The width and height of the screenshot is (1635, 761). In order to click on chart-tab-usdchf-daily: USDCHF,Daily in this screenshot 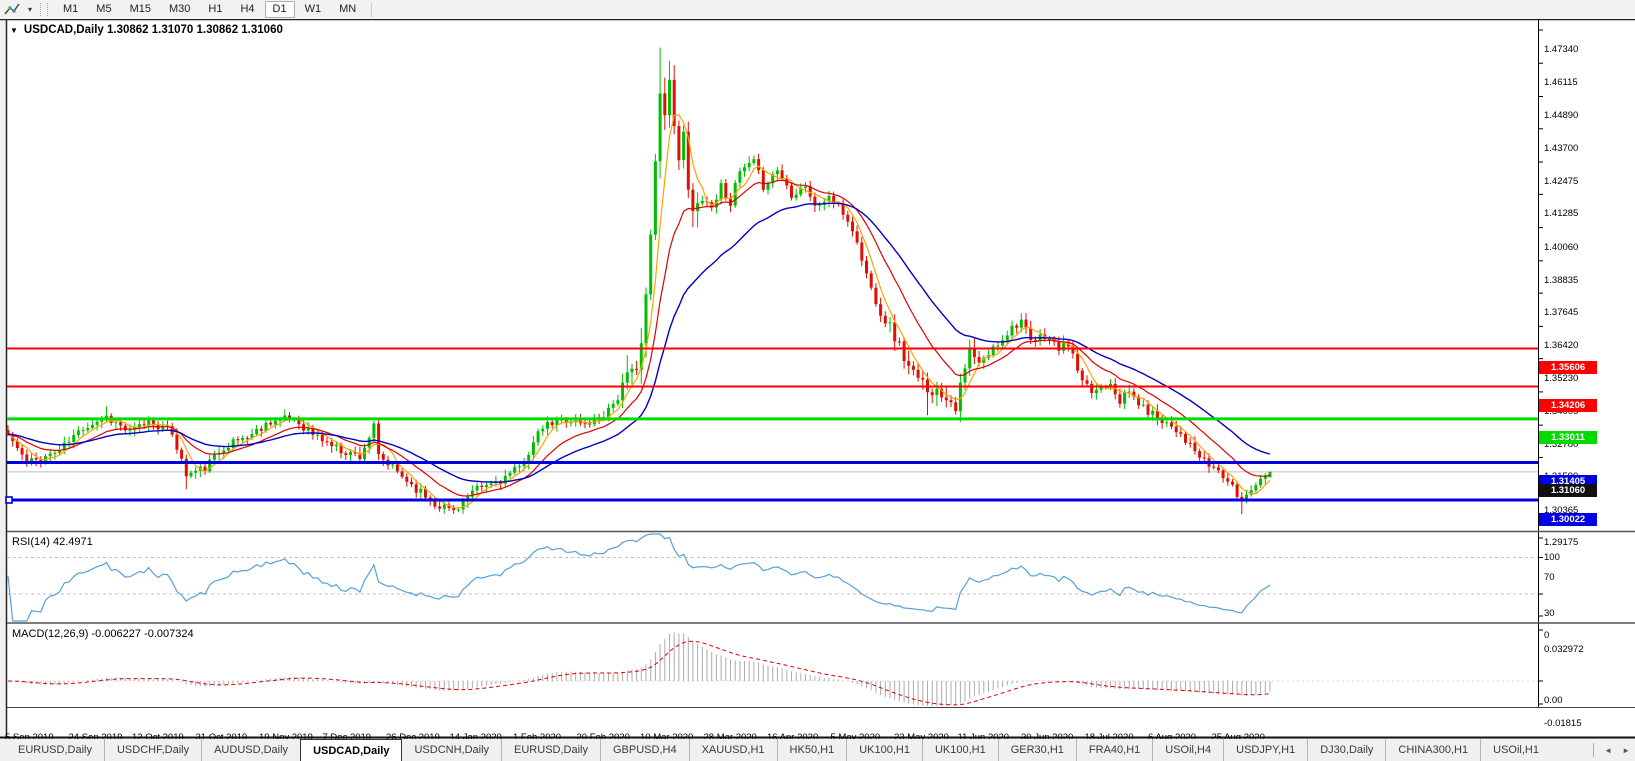, I will do `click(152, 750)`.